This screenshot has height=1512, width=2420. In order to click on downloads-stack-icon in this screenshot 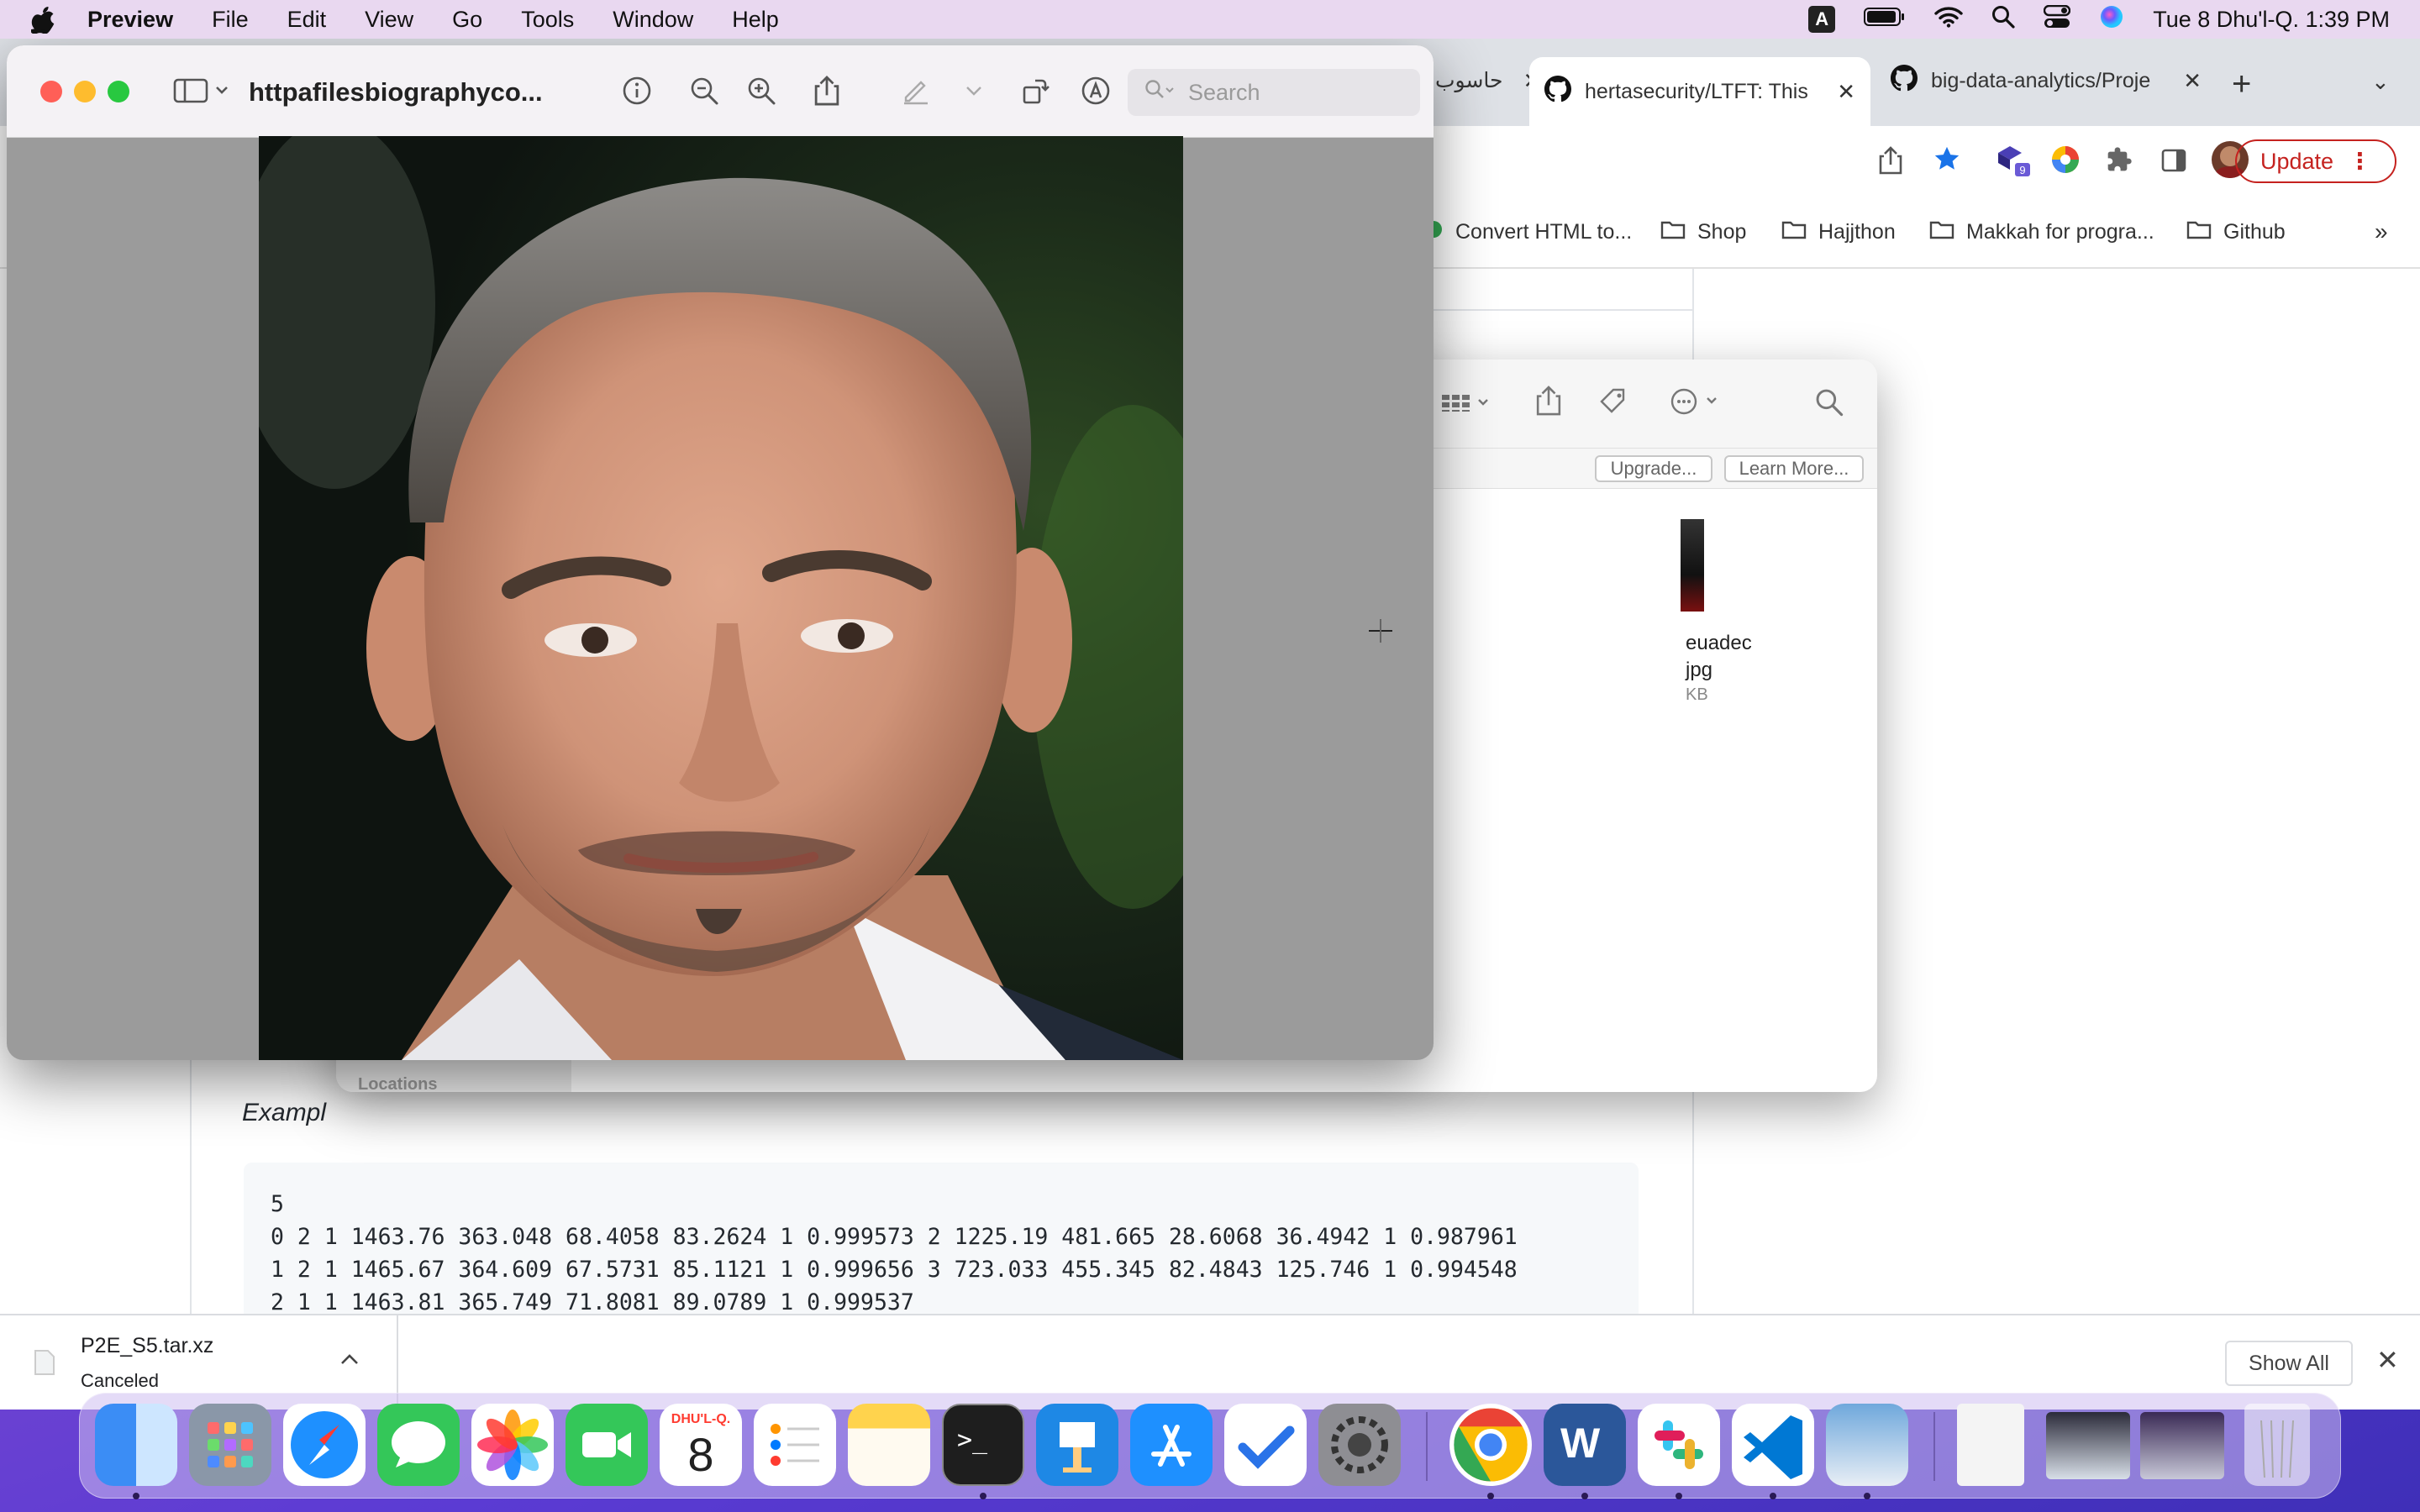, I will do `click(2182, 1445)`.